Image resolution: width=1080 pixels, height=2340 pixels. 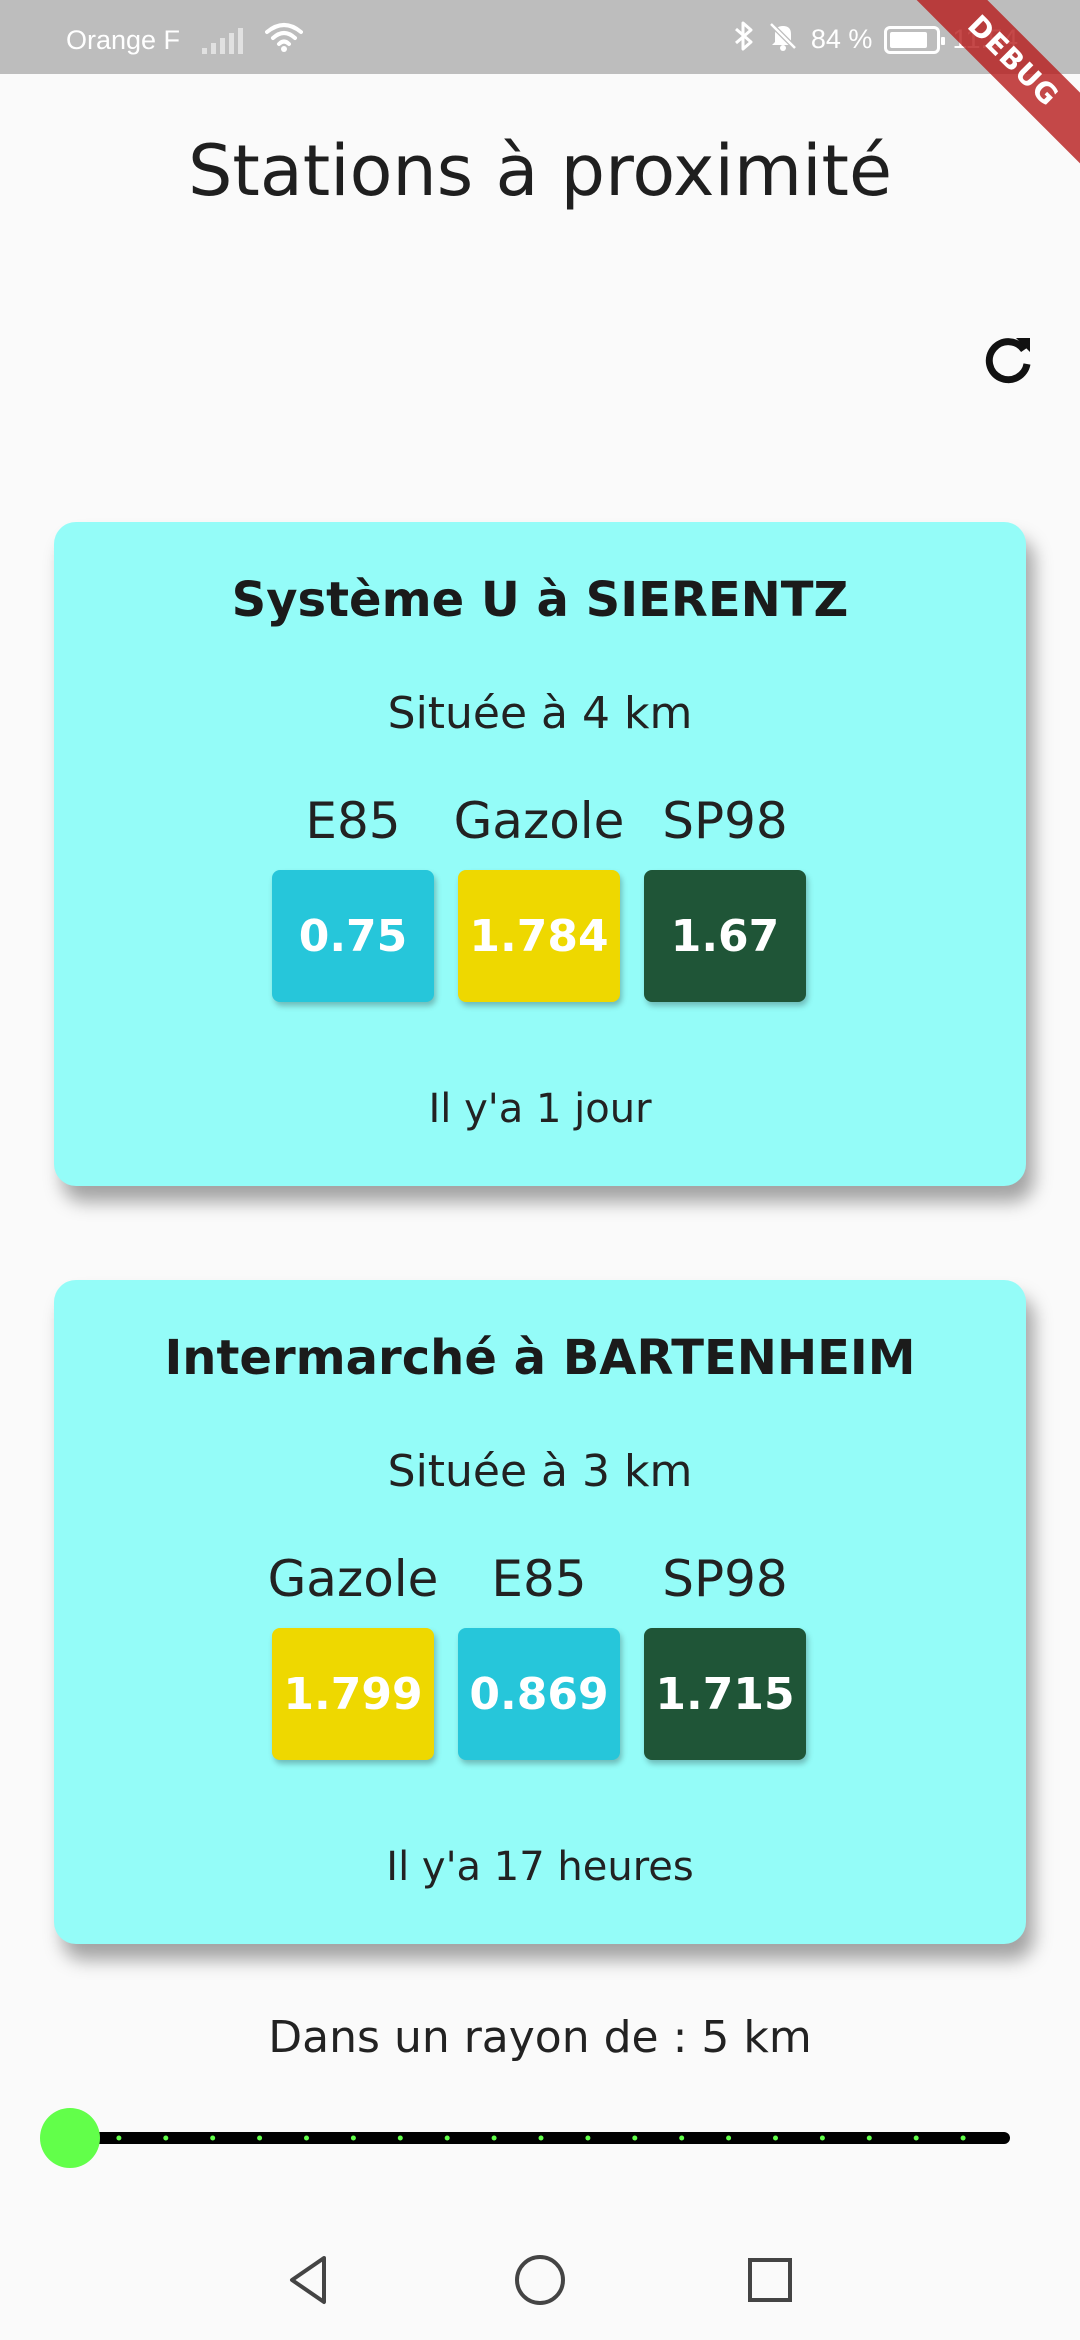 I want to click on fuel-prices: E85 0.75 Gazole 1.784 SP98 1.67, so click(x=542, y=897).